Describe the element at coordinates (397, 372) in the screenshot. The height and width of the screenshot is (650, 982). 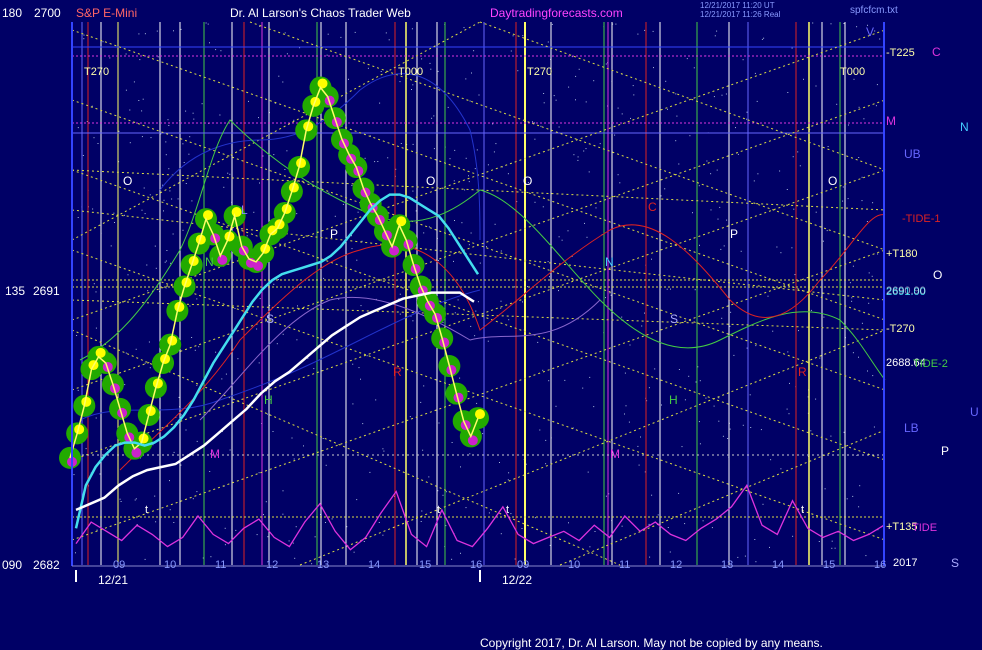
I see `label-r-1: R` at that location.